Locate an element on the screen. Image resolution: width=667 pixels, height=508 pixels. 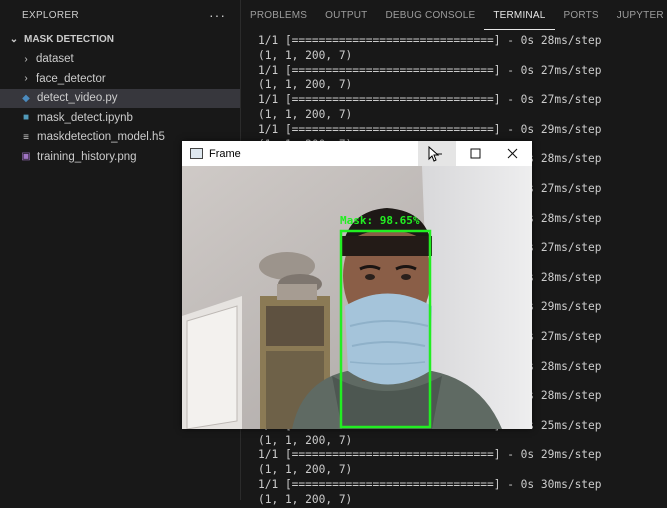
explorer-header: EXPLORER ··· is located at coordinates (120, 15).